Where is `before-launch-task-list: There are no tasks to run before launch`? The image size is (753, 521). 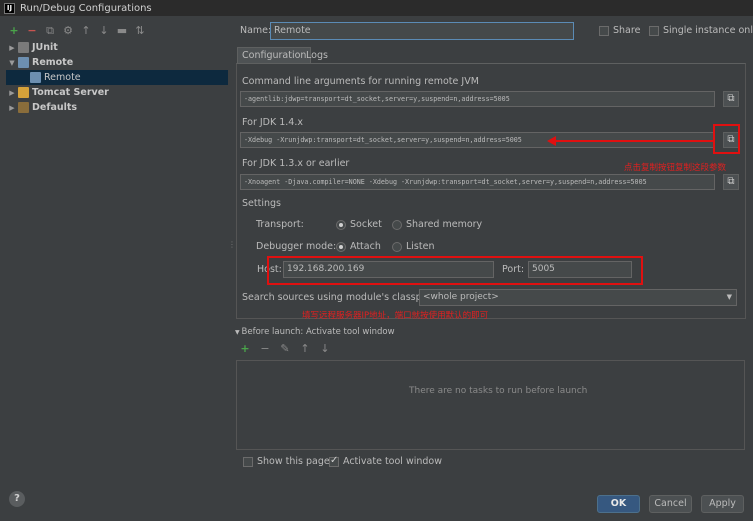 before-launch-task-list: There are no tasks to run before launch is located at coordinates (490, 405).